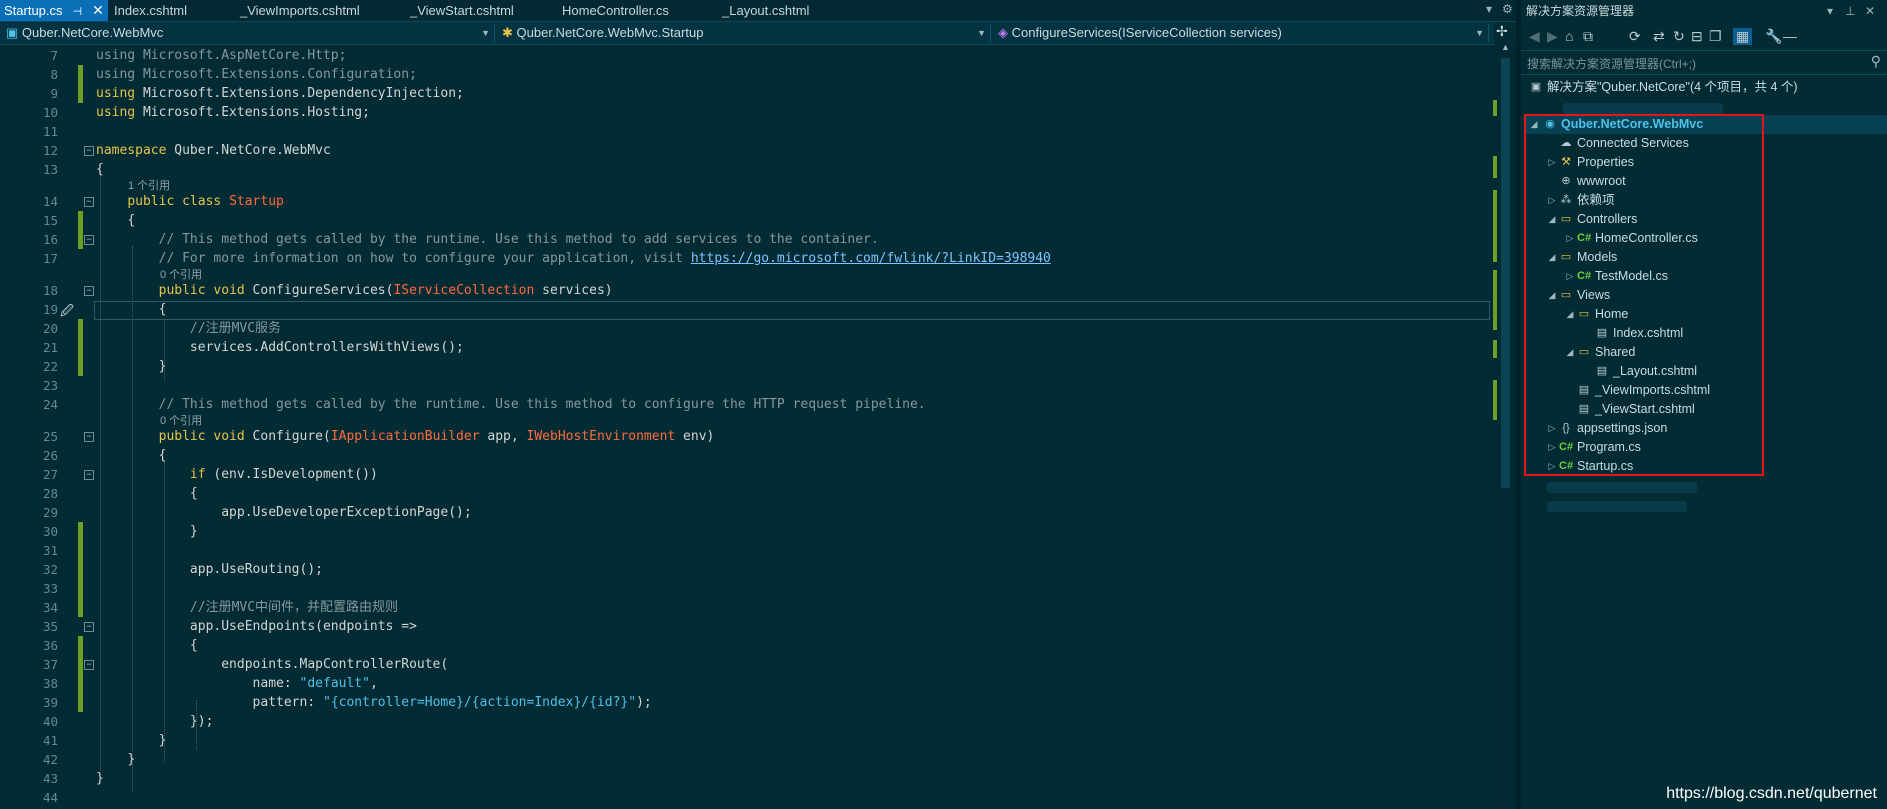 This screenshot has height=809, width=1887. Describe the element at coordinates (54, 74) in the screenshot. I see `line-number: 8` at that location.